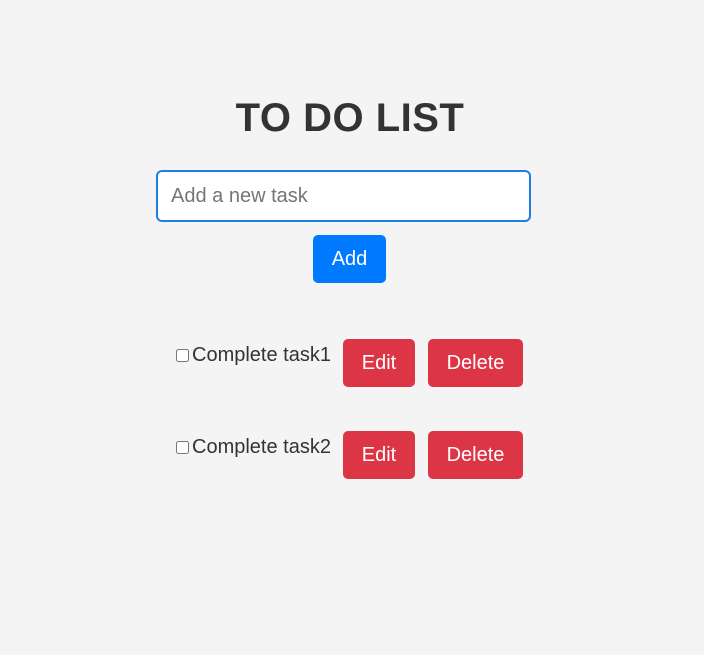 The width and height of the screenshot is (704, 655). I want to click on task-item: Complete task1 Edit Delete, so click(352, 363).